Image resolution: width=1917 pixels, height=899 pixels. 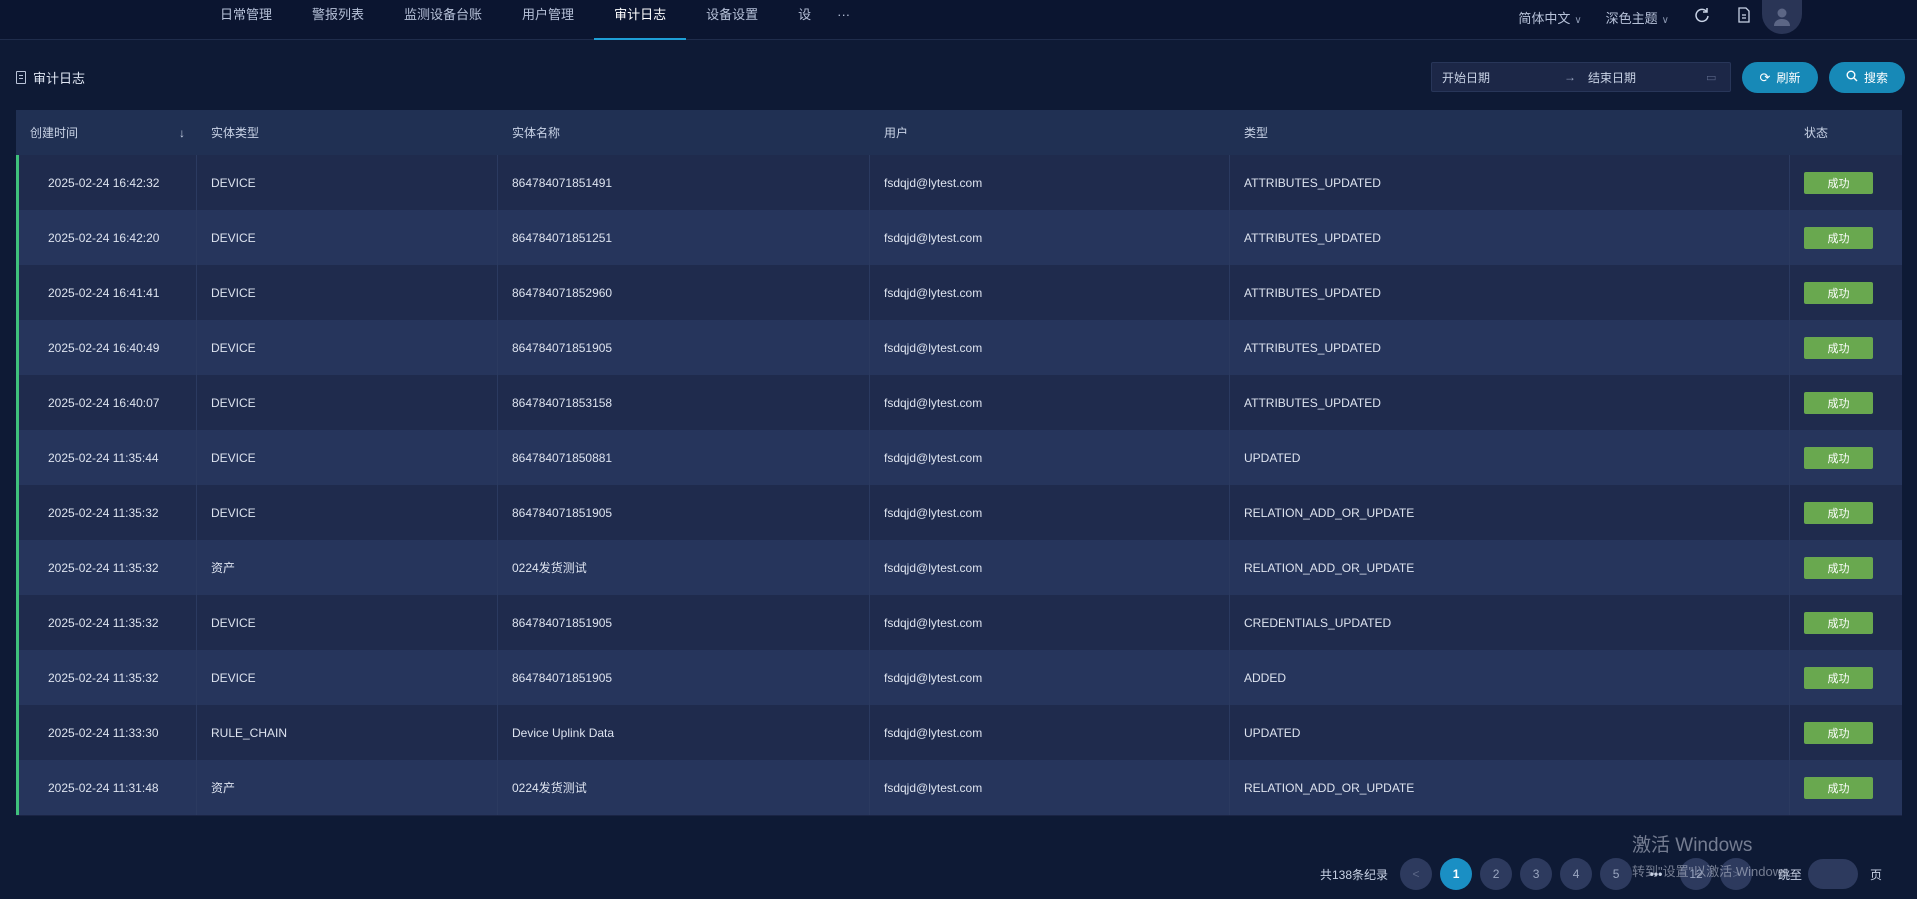 I want to click on date-range-picker: 开始日期 → 结束日期 ▭, so click(x=1581, y=77).